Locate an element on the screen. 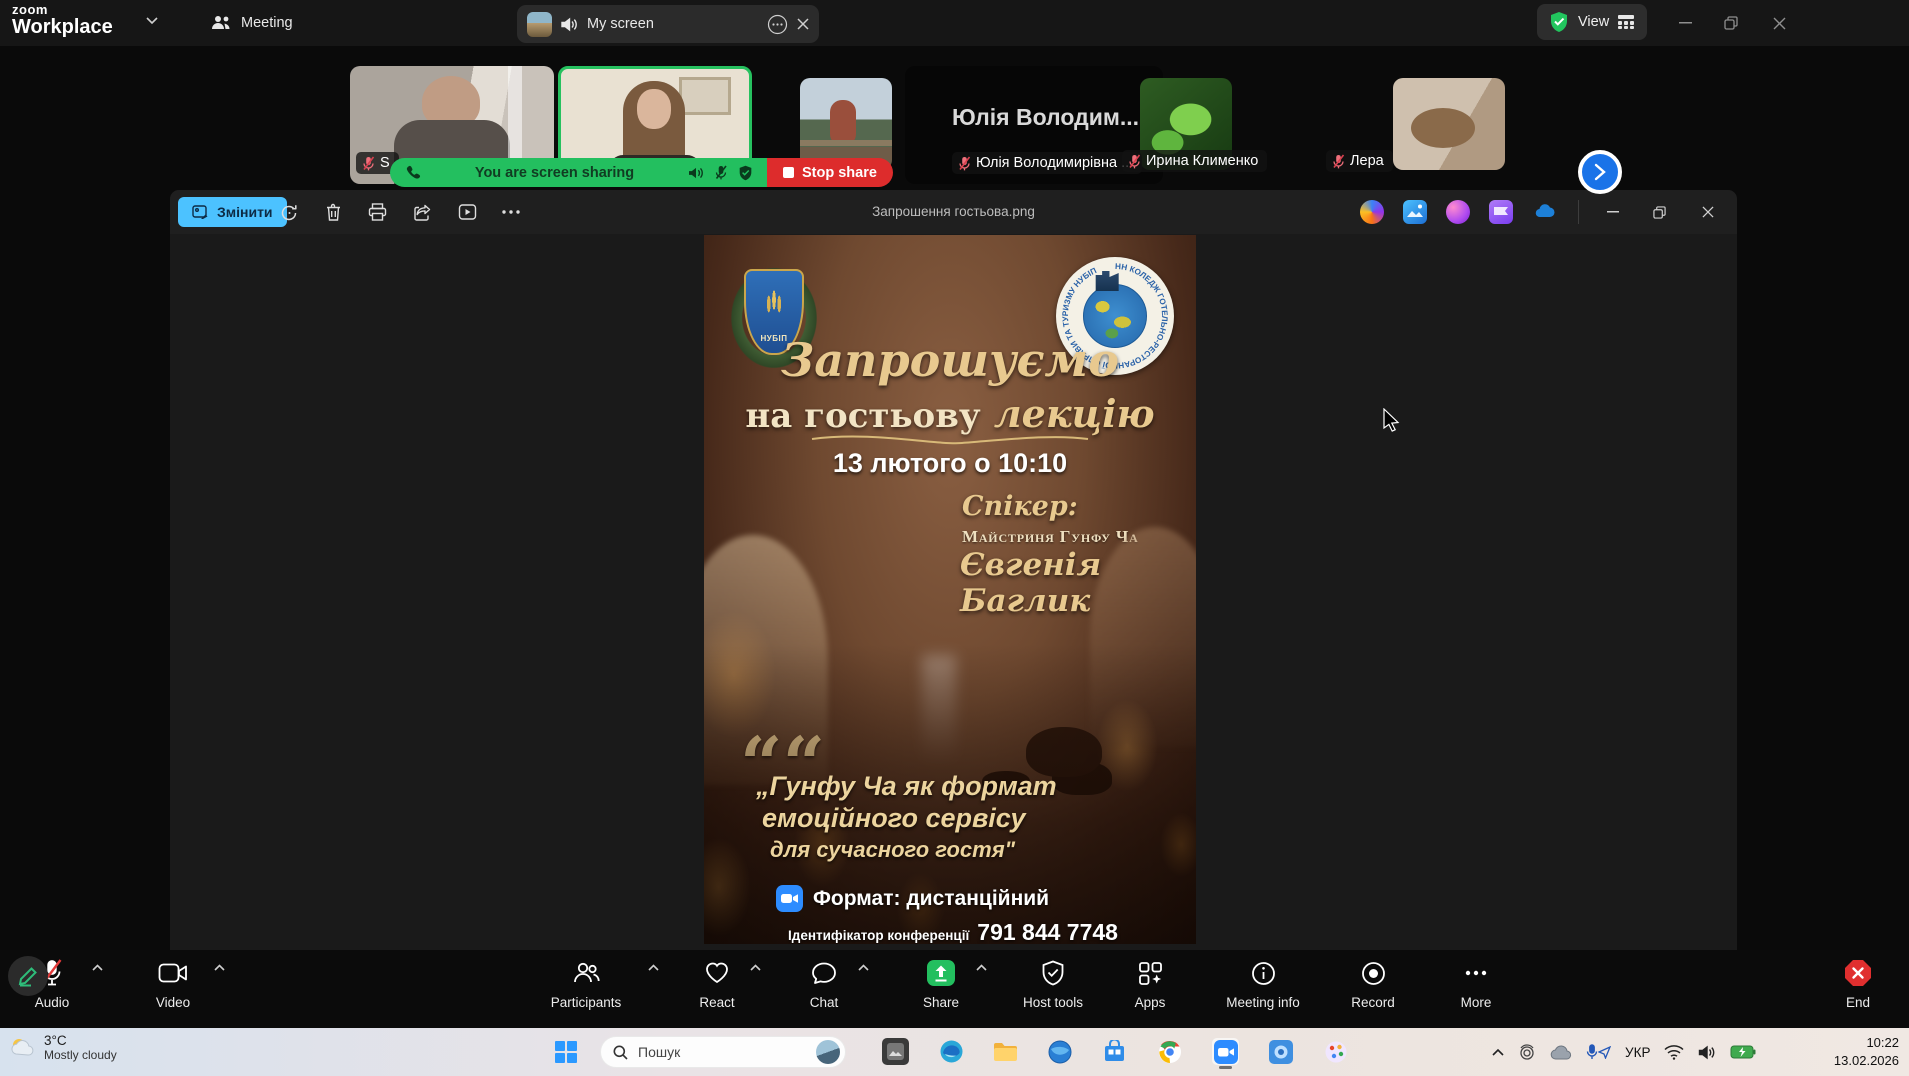 This screenshot has width=1909, height=1076. video-camera-icon is located at coordinates (173, 973).